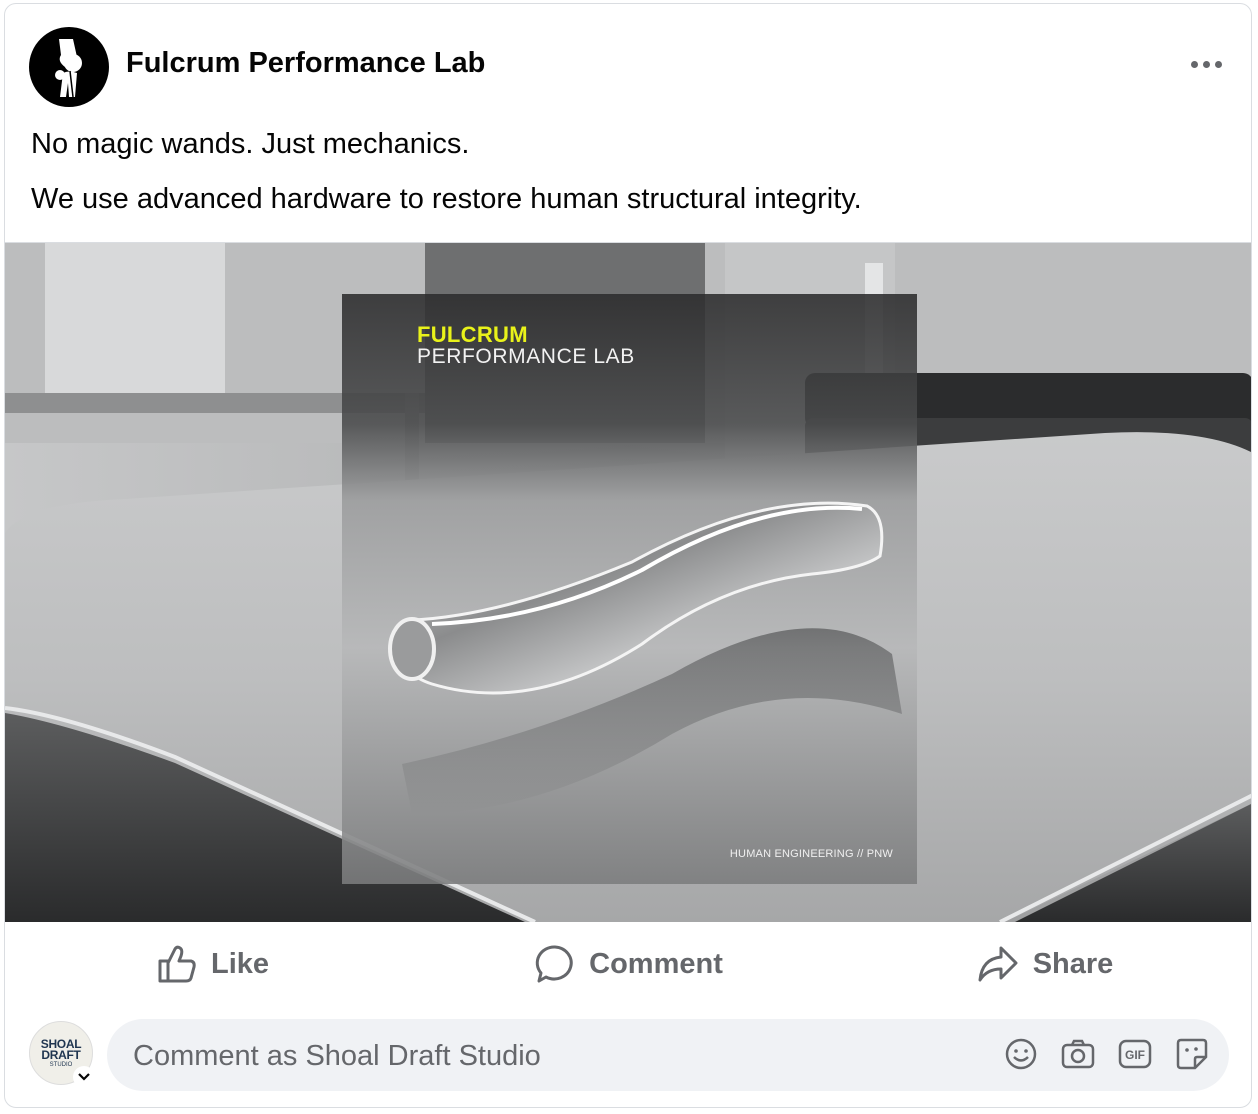 Image resolution: width=1258 pixels, height=1114 pixels. What do you see at coordinates (526, 356) in the screenshot?
I see `brand-name-bottom: PERFORMANCE LAB` at bounding box center [526, 356].